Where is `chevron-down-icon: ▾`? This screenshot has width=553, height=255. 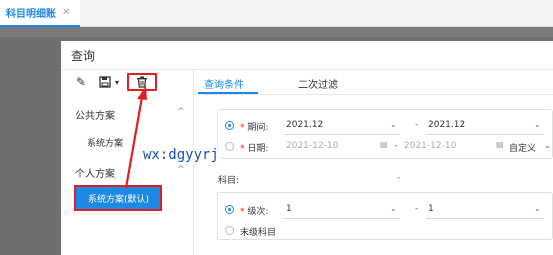
chevron-down-icon: ▾ is located at coordinates (117, 82).